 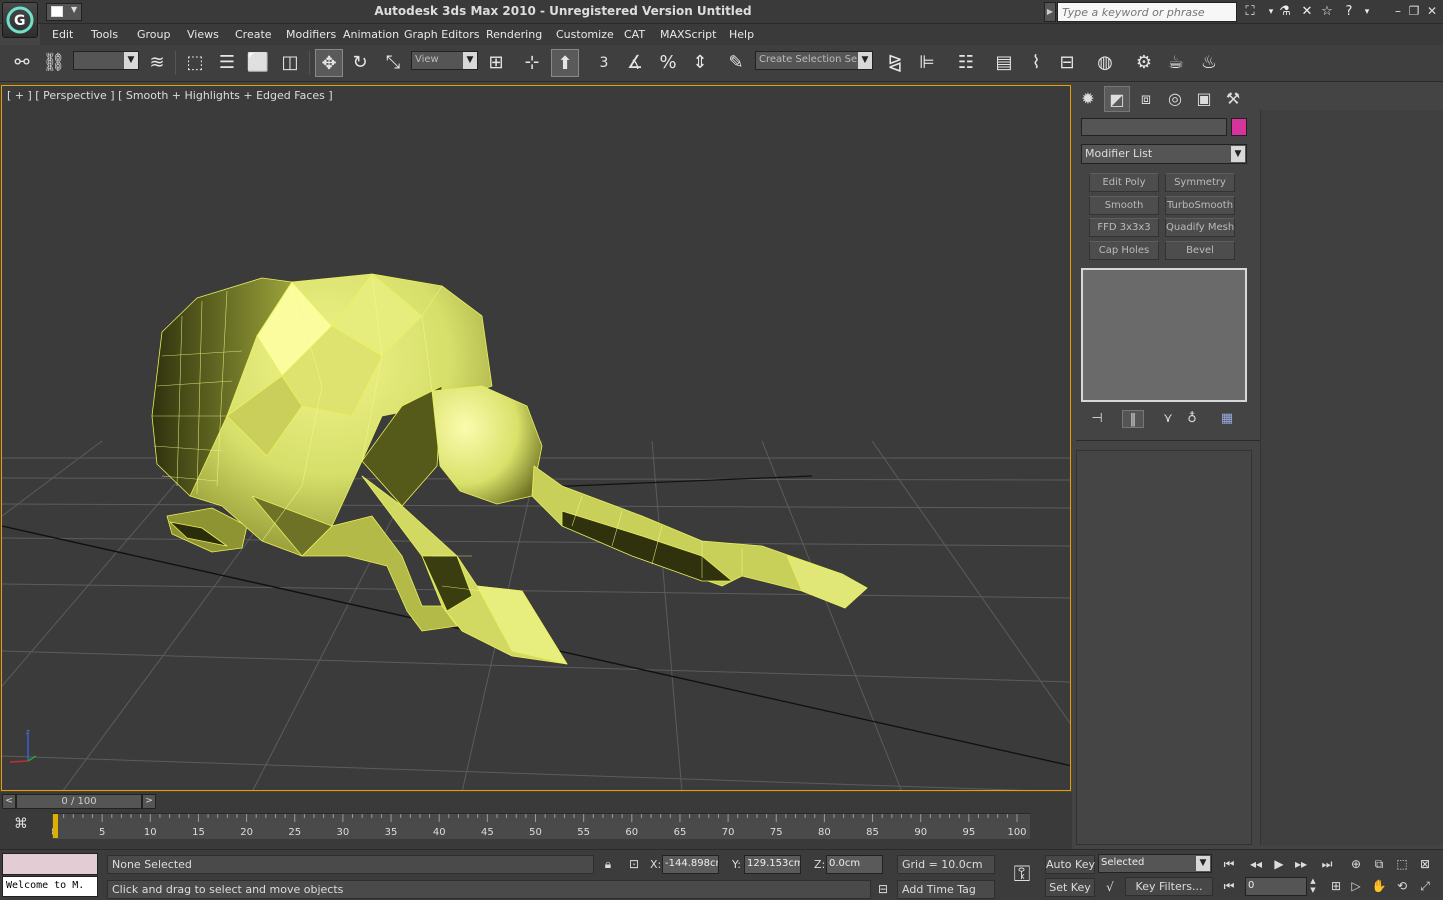 I want to click on auto-key-button: Auto Key, so click(x=1070, y=864).